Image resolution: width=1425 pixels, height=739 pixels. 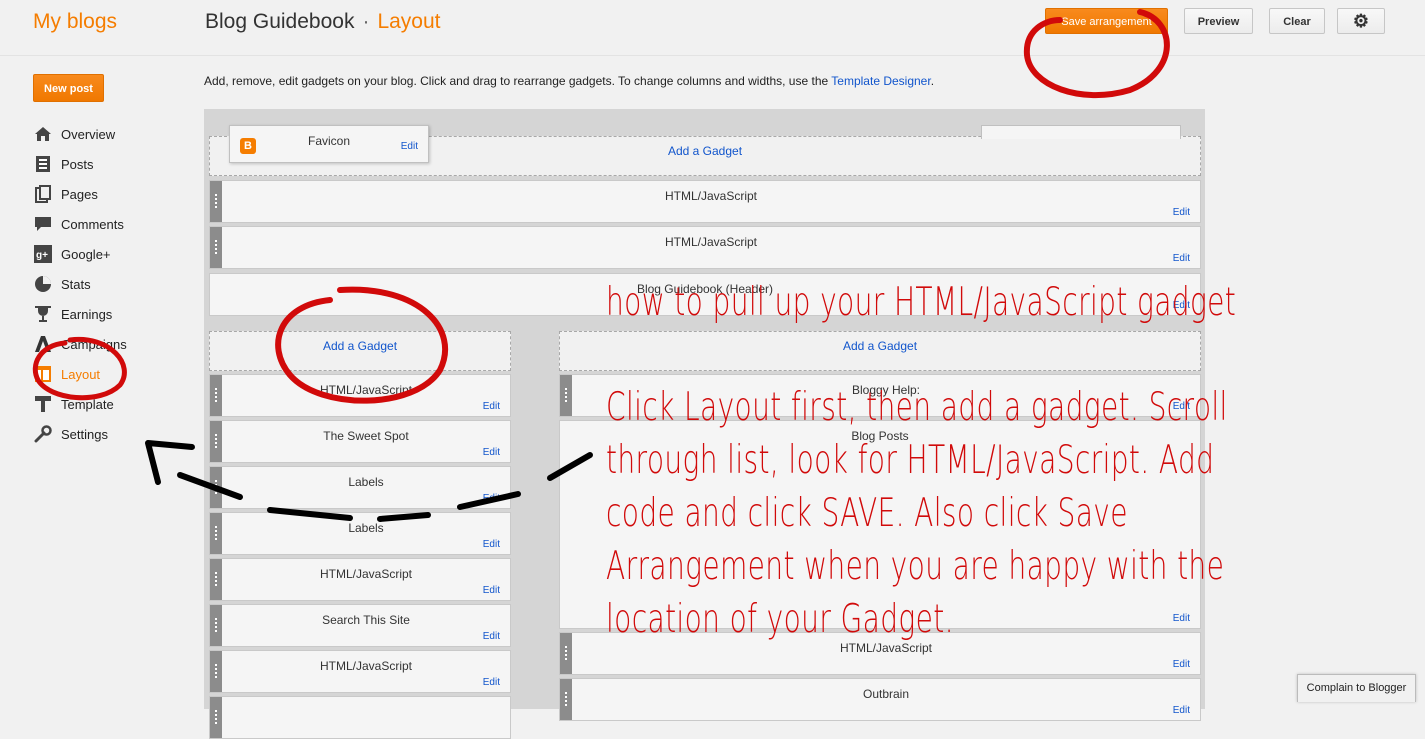 What do you see at coordinates (87, 404) in the screenshot?
I see `sidebar-item-label: Template` at bounding box center [87, 404].